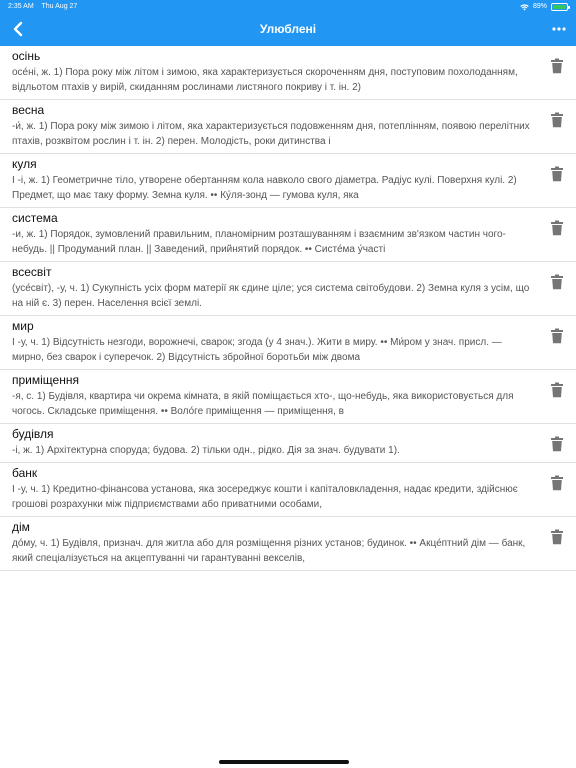  I want to click on word-title: куля, so click(24, 164).